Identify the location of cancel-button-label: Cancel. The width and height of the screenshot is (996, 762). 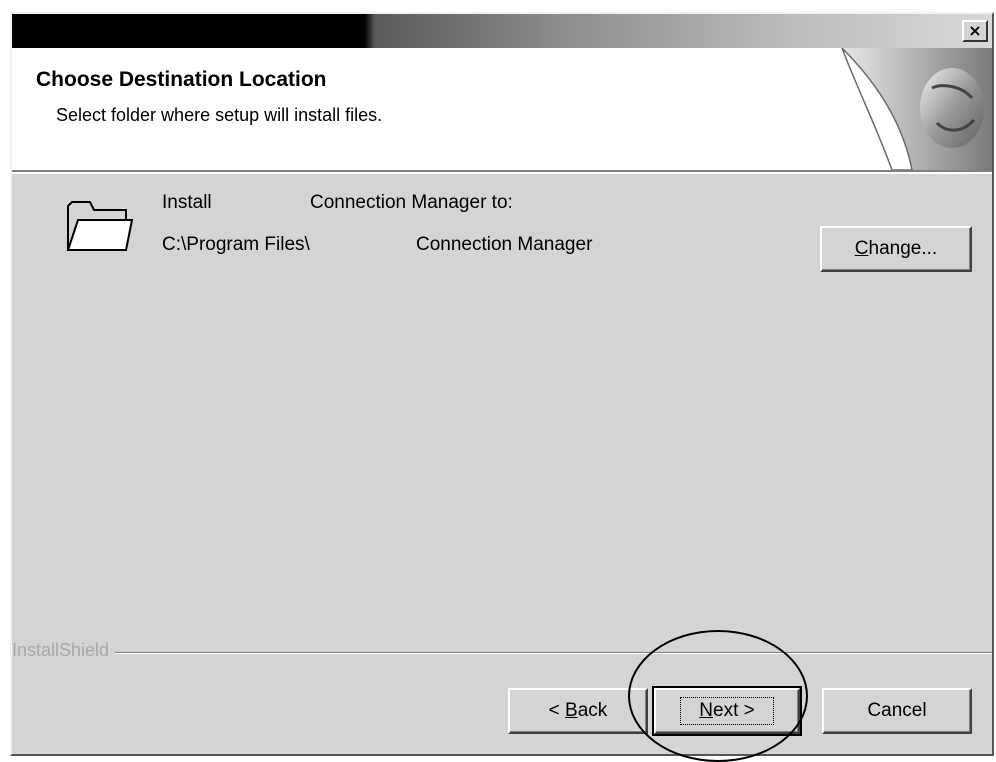
(897, 710).